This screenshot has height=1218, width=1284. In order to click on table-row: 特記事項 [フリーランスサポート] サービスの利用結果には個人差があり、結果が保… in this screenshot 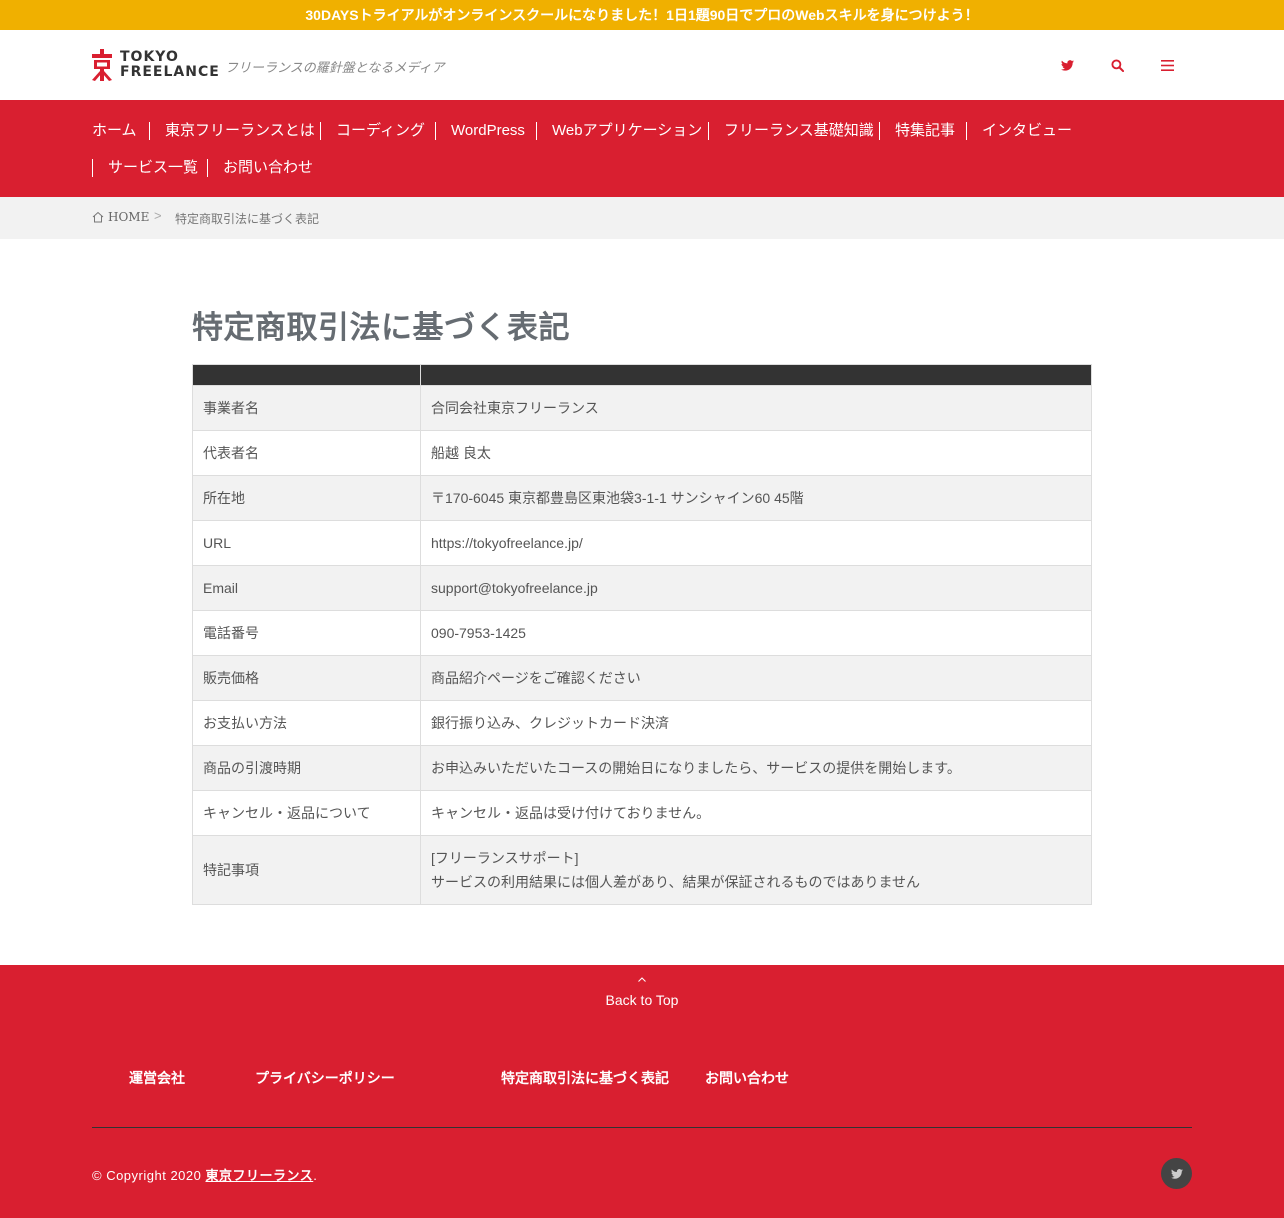, I will do `click(642, 870)`.